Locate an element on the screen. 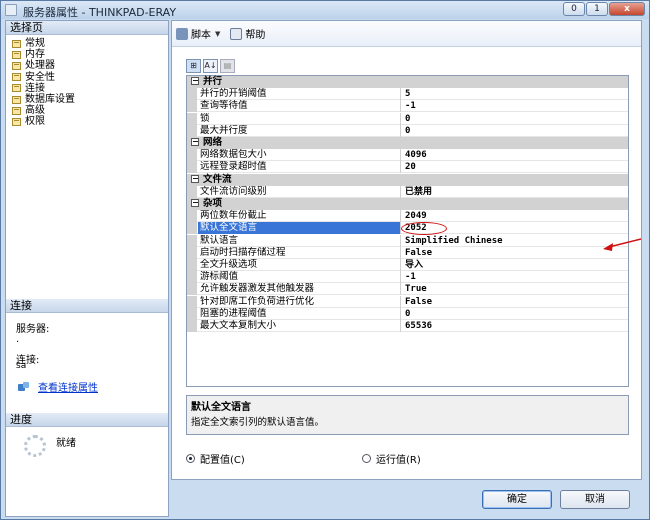 The height and width of the screenshot is (520, 650). page-item: 常规 is located at coordinates (43, 43).